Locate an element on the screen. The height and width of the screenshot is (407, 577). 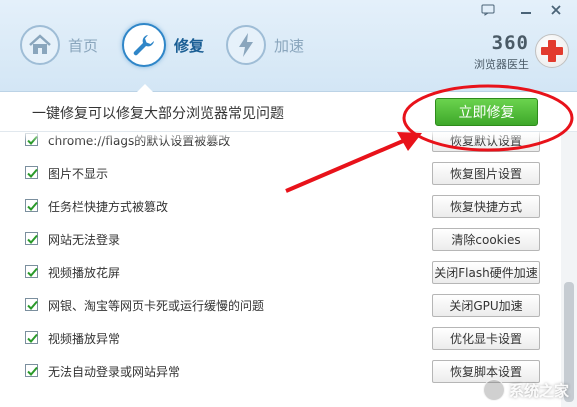
nav-speedup-label: 加速 is located at coordinates (289, 45).